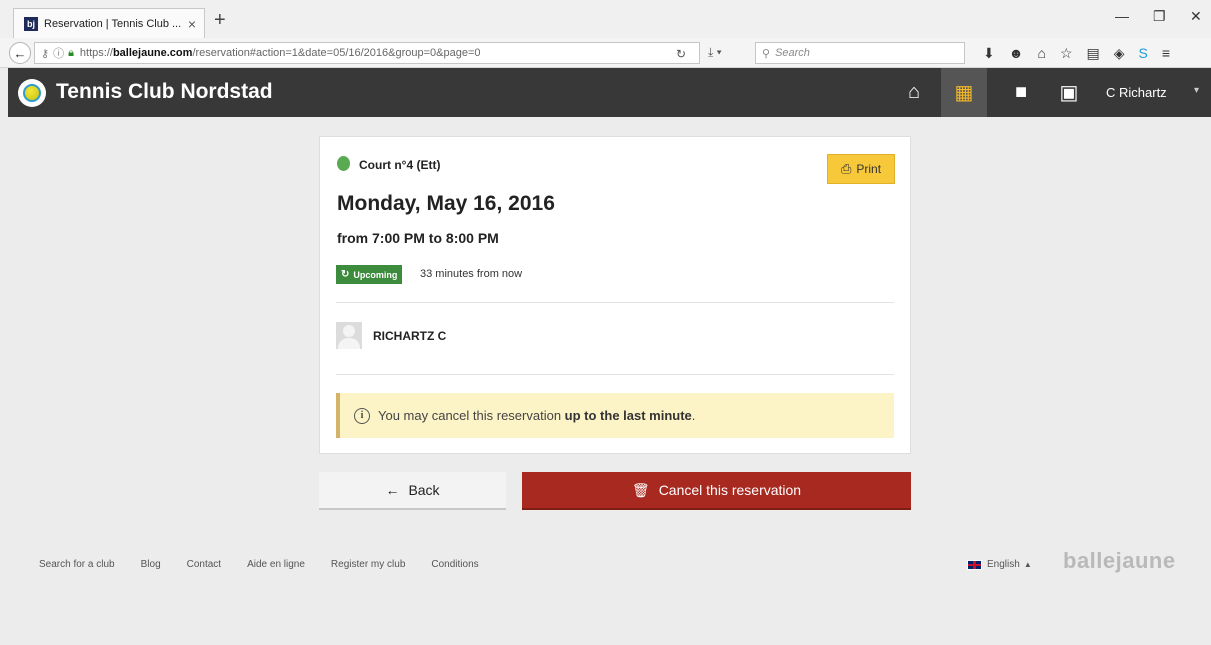 The image size is (1211, 645). Describe the element at coordinates (1159, 16) in the screenshot. I see `restore-icon: ❐` at that location.